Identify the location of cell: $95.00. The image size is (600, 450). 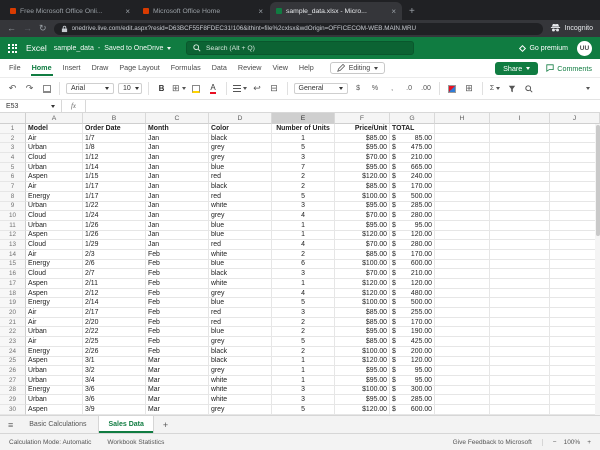
(362, 371).